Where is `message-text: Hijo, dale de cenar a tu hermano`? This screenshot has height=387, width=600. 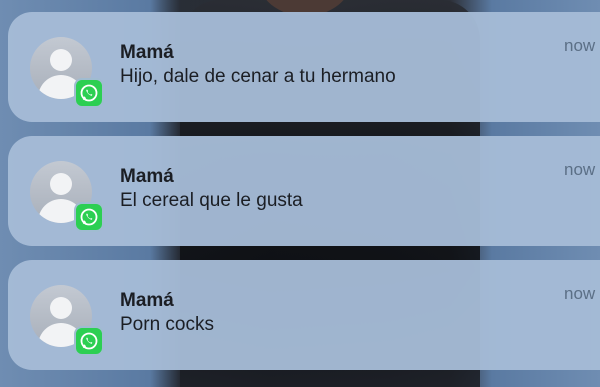
message-text: Hijo, dale de cenar a tu hermano is located at coordinates (258, 76).